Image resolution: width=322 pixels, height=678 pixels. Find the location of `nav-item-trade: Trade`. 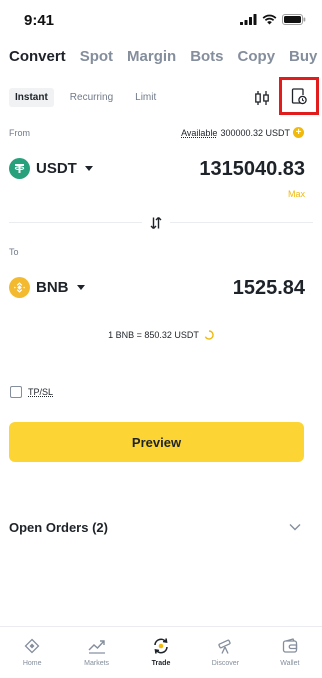

nav-item-trade: Trade is located at coordinates (161, 652).